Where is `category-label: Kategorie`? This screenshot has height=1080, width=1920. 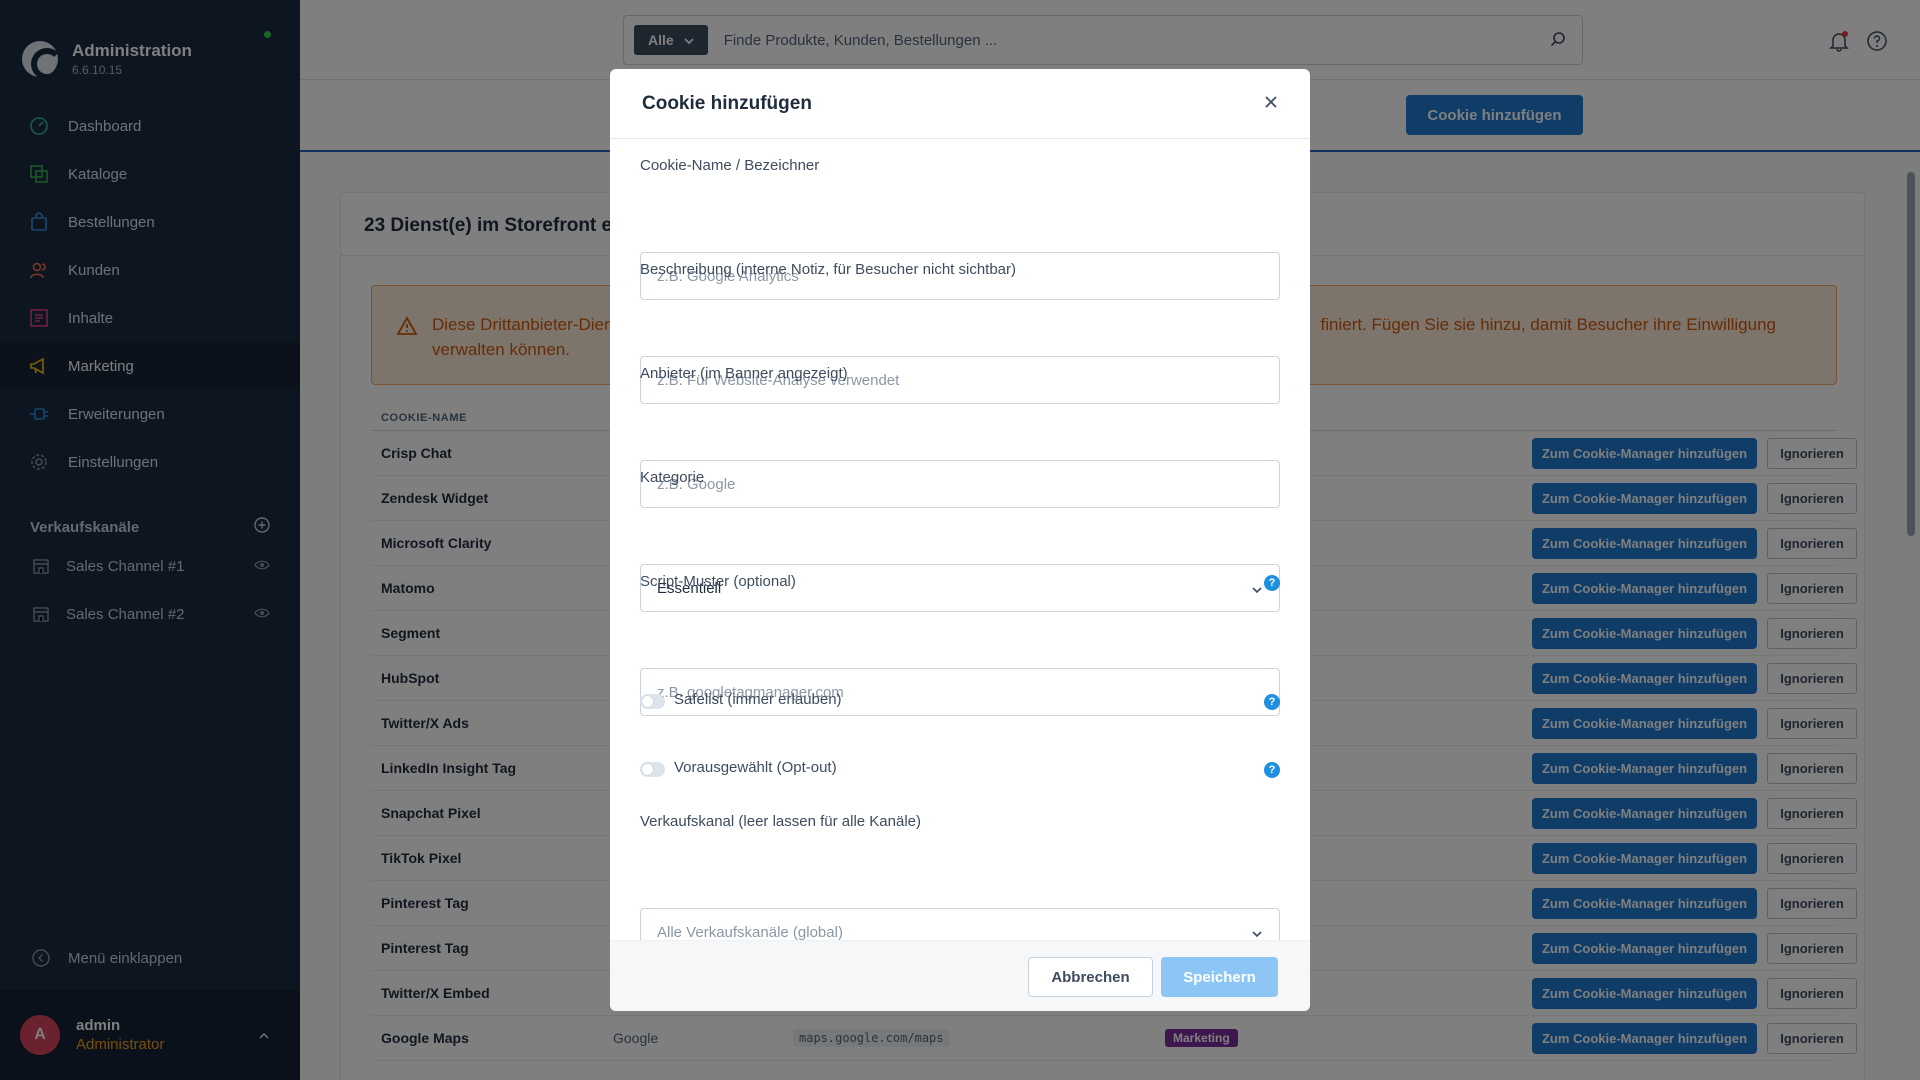
category-label: Kategorie is located at coordinates (672, 477).